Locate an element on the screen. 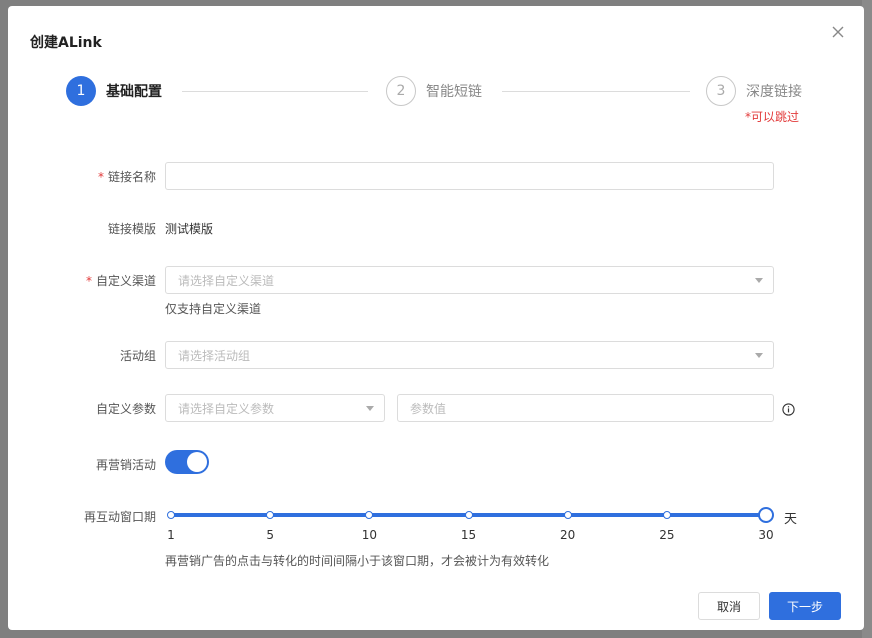 Image resolution: width=872 pixels, height=638 pixels. step-label: 深度链接 is located at coordinates (774, 92).